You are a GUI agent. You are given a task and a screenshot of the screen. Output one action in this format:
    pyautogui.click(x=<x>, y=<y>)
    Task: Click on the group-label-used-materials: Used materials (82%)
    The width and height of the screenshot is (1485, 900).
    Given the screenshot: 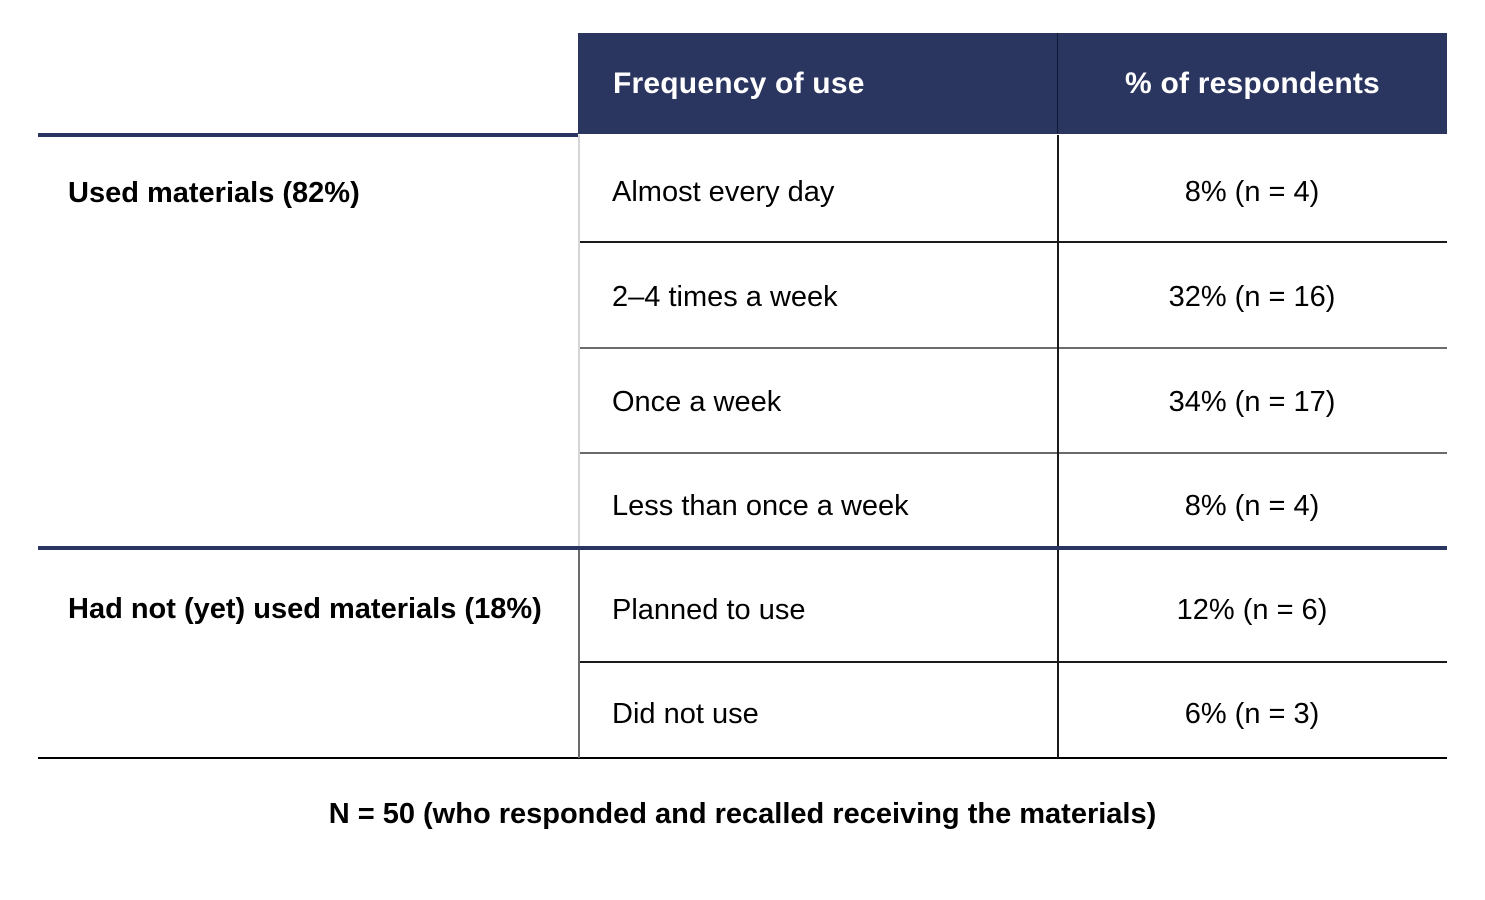 What is the action you would take?
    pyautogui.click(x=214, y=193)
    